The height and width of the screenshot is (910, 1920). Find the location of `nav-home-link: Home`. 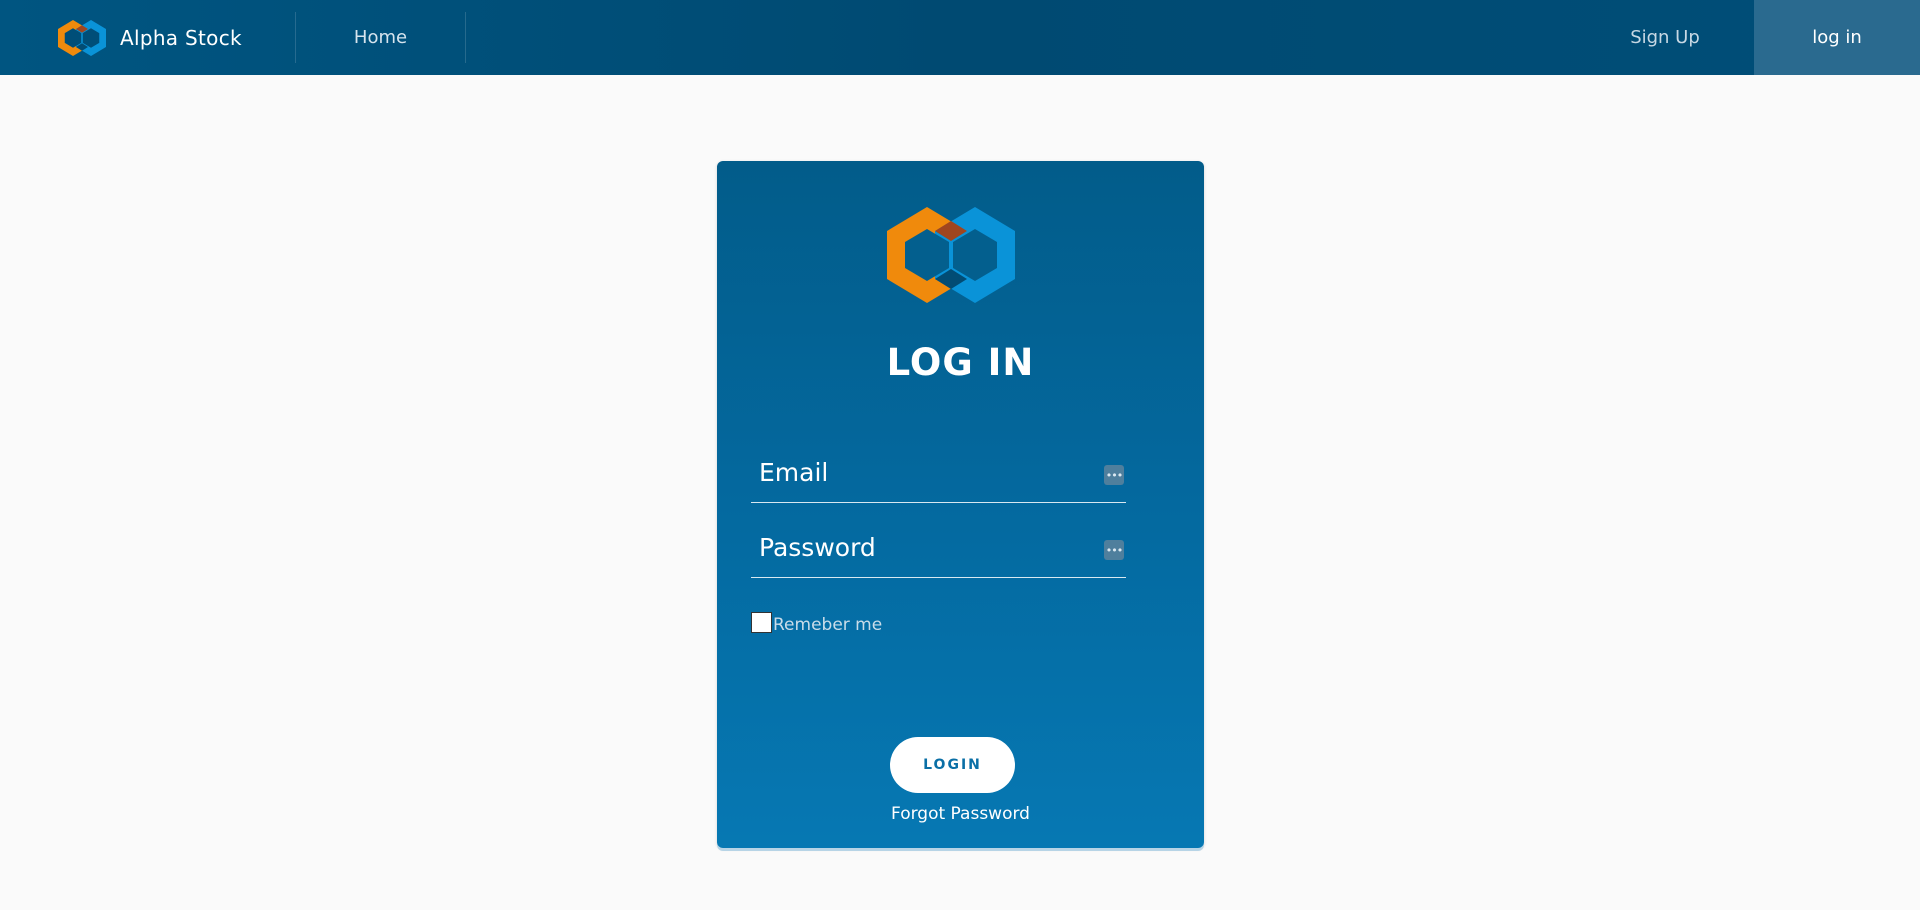

nav-home-link: Home is located at coordinates (381, 37).